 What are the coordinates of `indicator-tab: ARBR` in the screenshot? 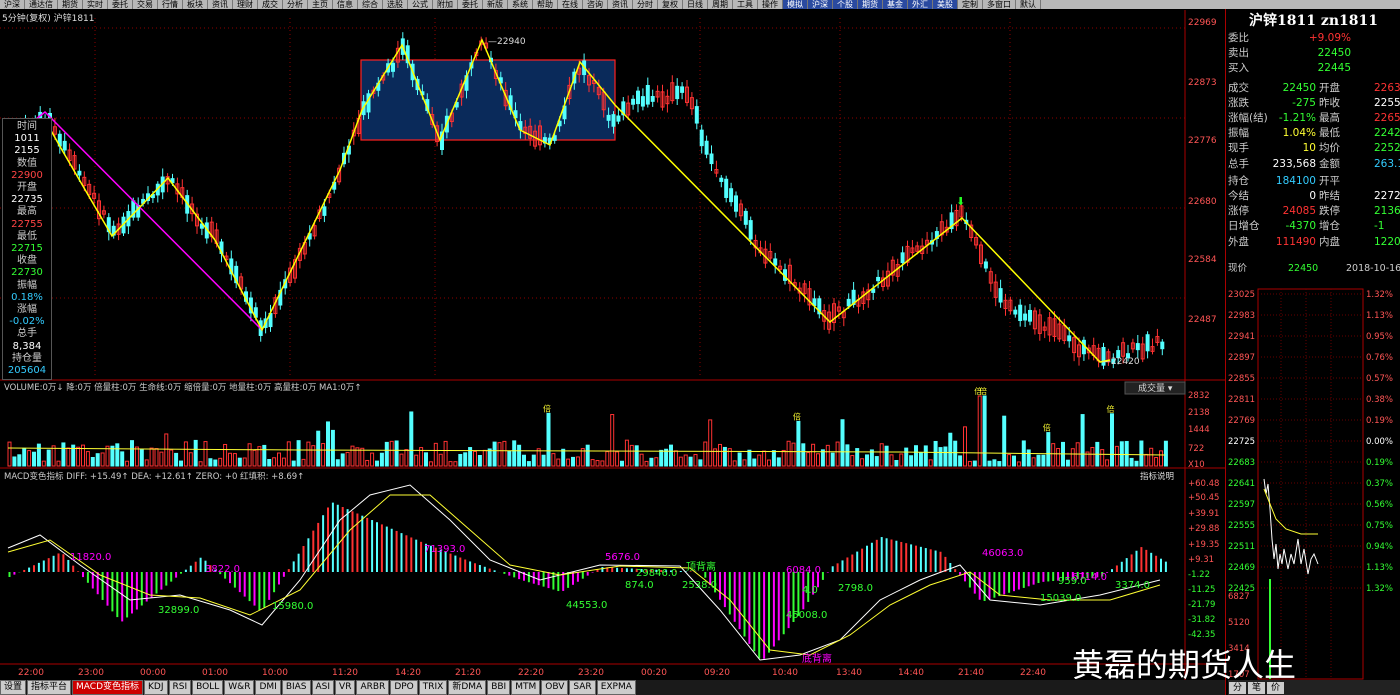 It's located at (373, 687).